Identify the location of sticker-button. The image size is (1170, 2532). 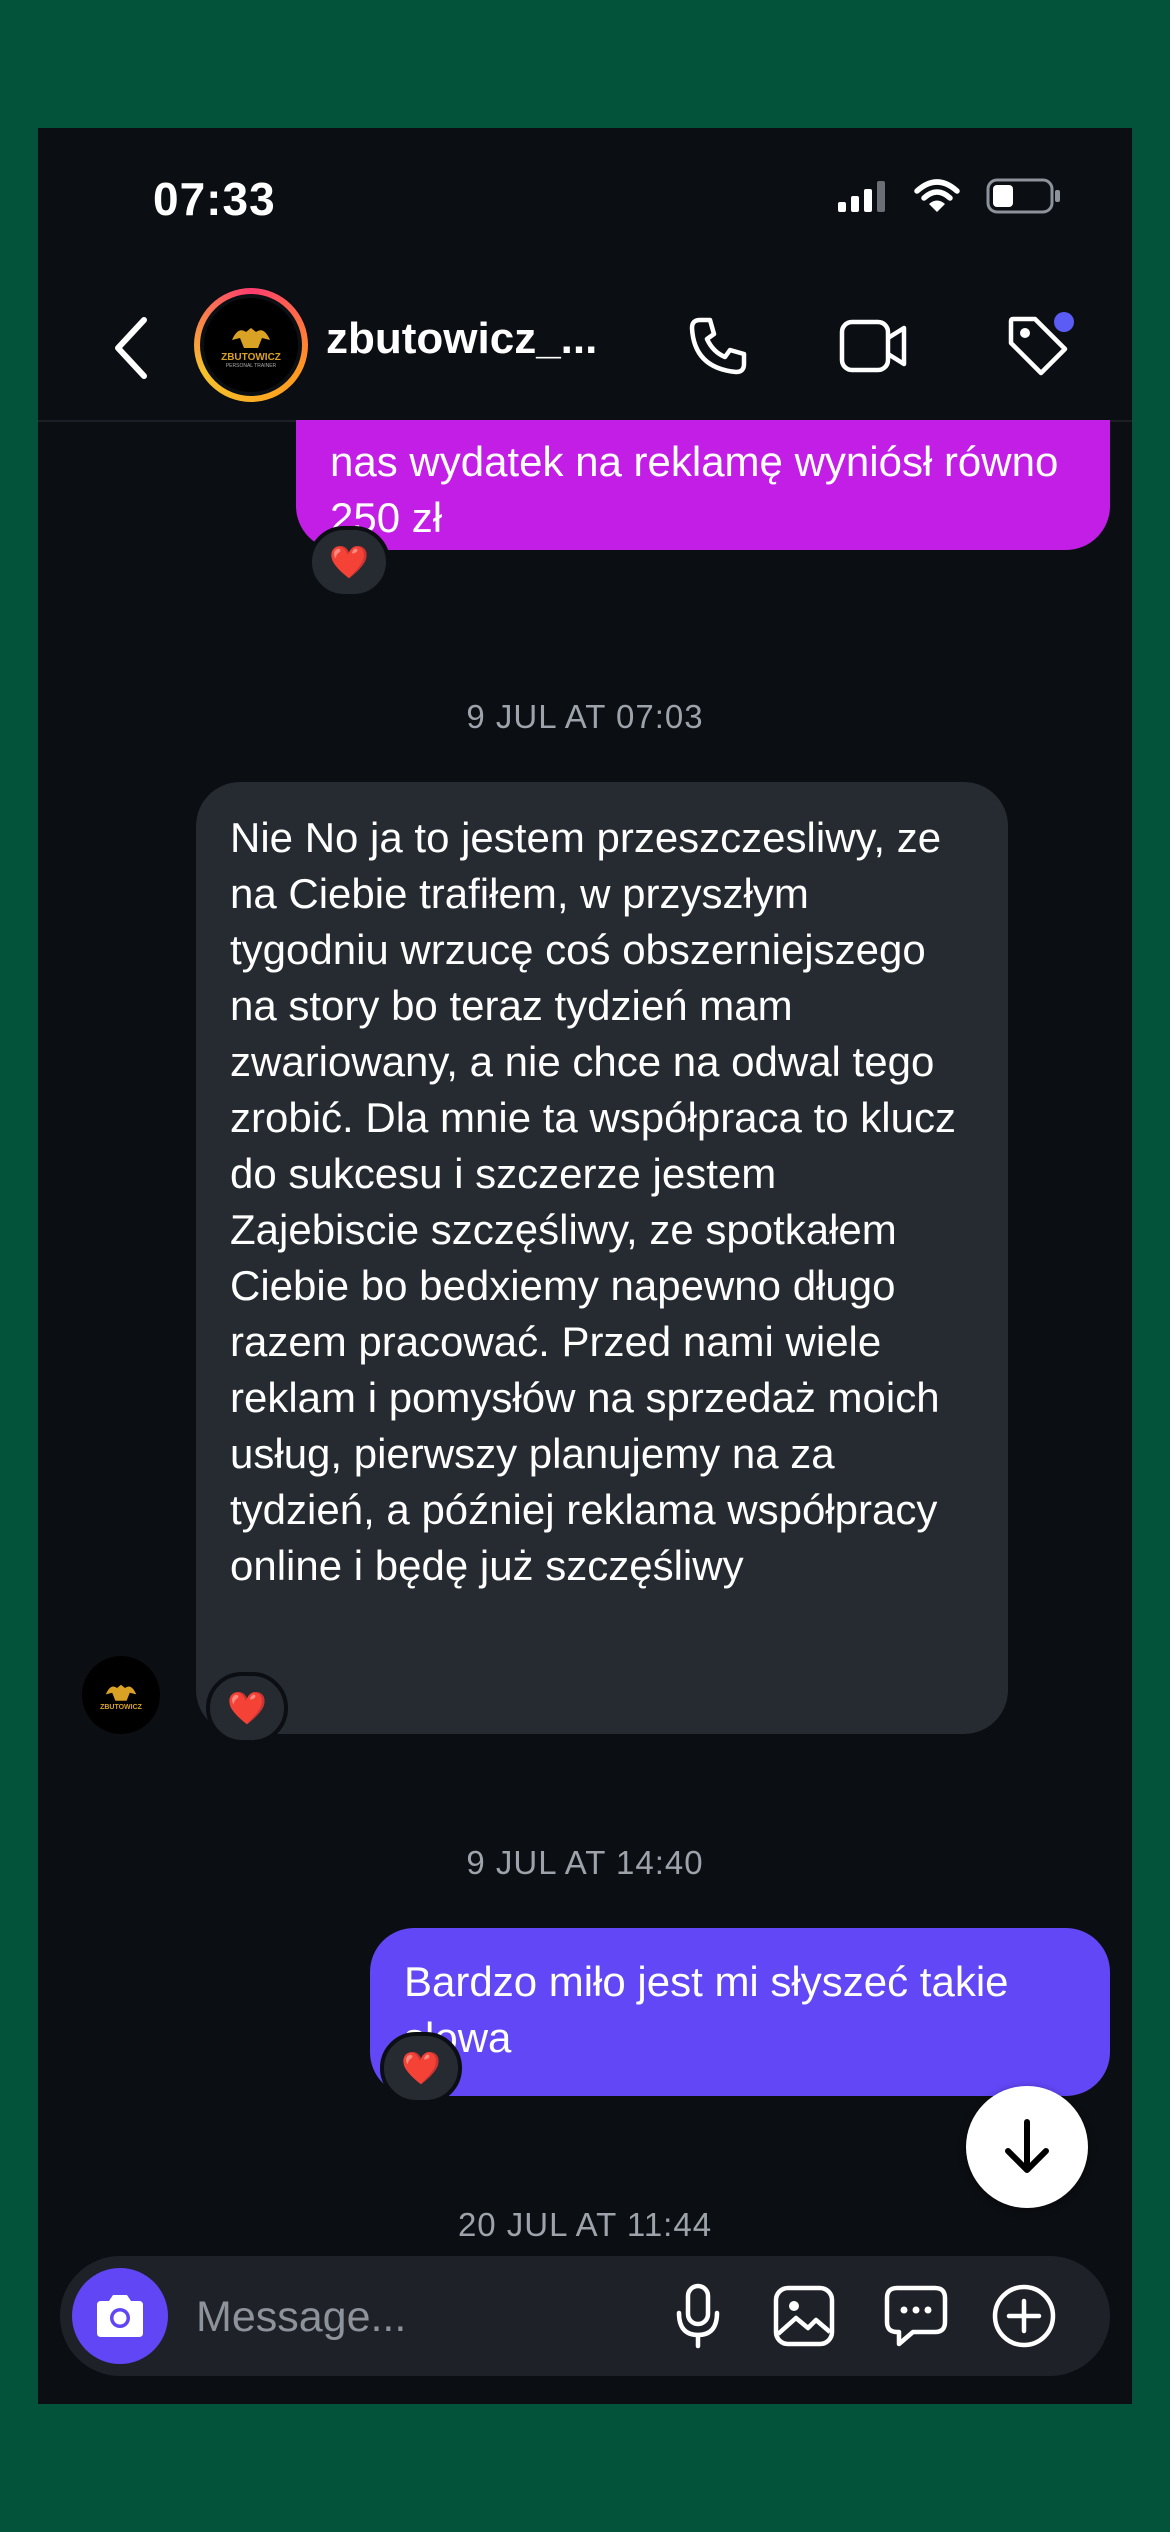
(916, 2316).